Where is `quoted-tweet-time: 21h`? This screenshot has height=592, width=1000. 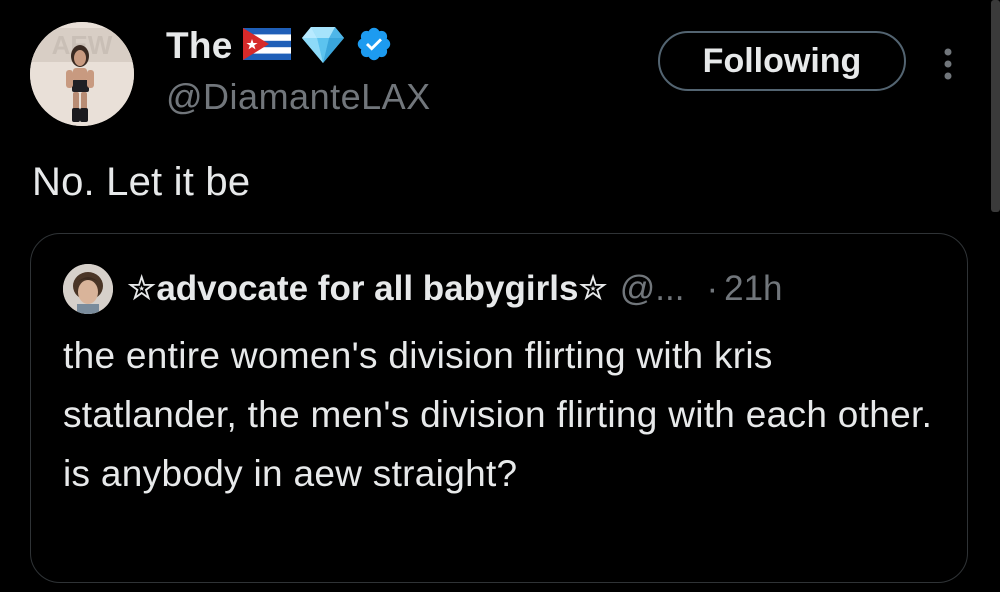 quoted-tweet-time: 21h is located at coordinates (753, 289).